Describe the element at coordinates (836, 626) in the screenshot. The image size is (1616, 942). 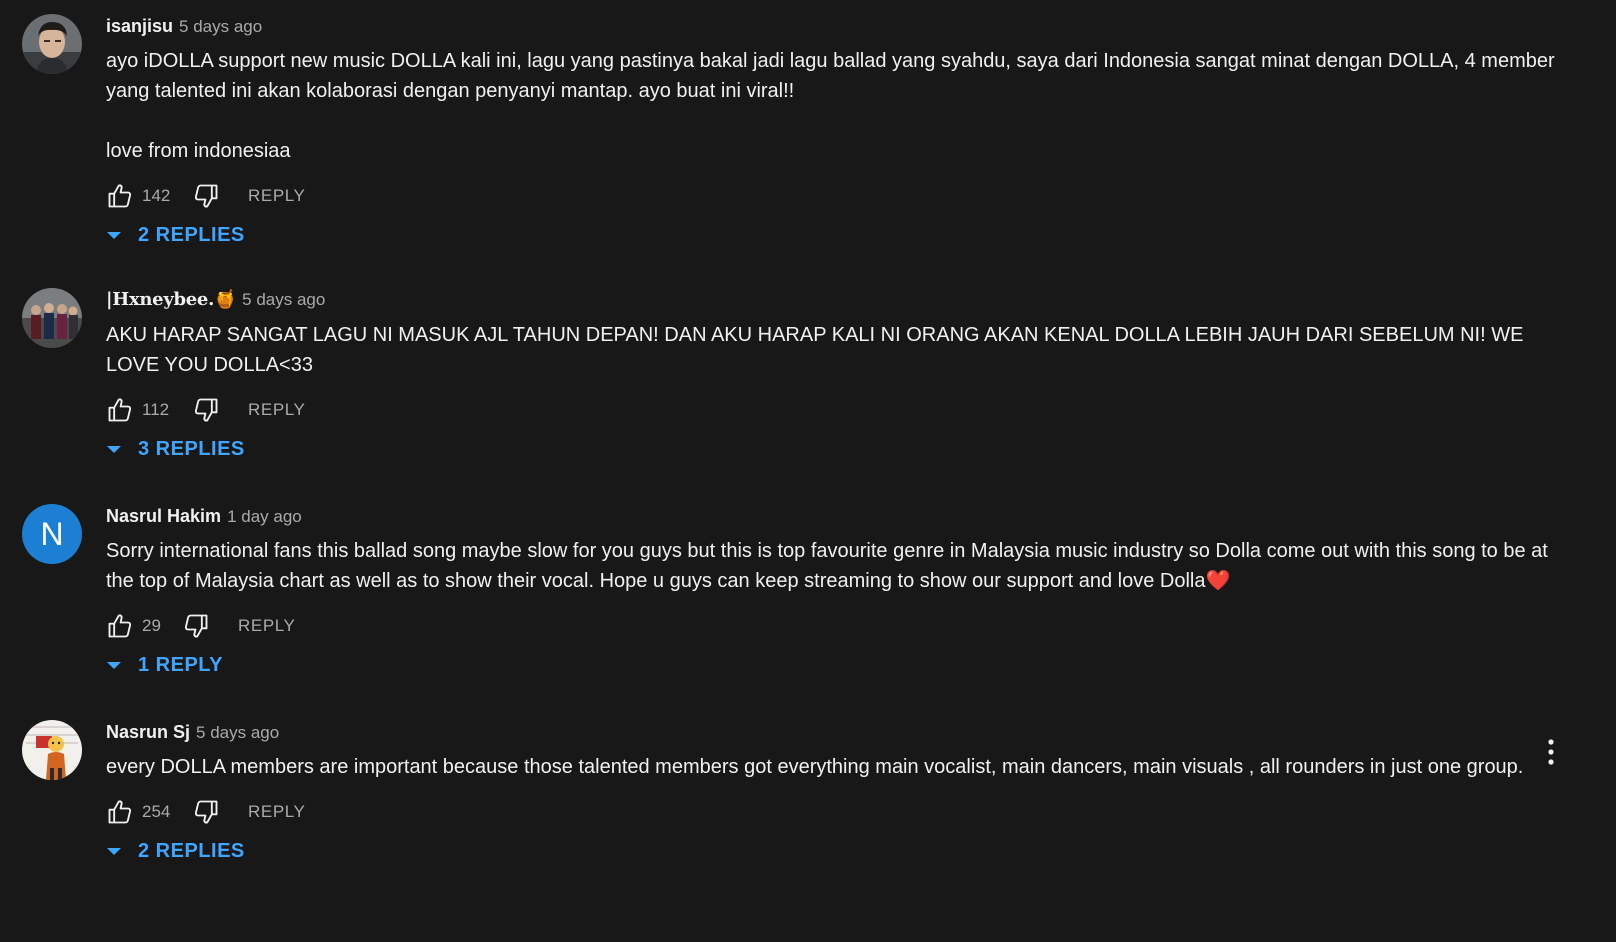
I see `comment-actions: 29 REPLY` at that location.